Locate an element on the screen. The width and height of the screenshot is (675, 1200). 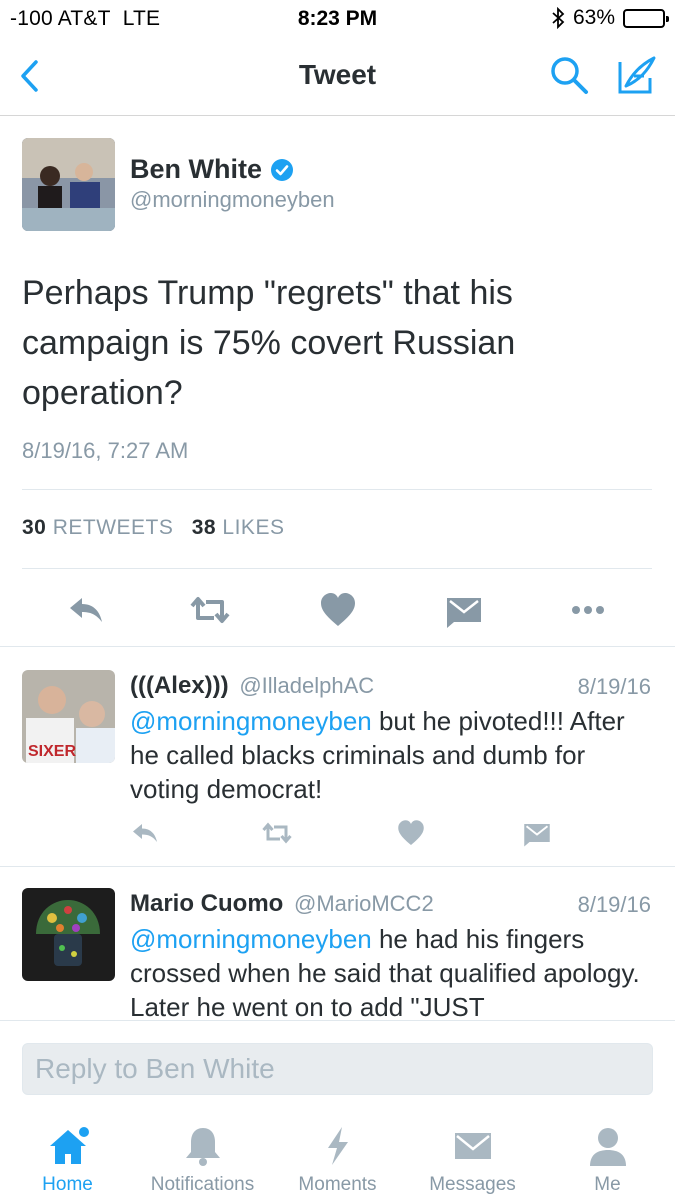
reply-author-name: Mario Cuomo is located at coordinates (206, 903).